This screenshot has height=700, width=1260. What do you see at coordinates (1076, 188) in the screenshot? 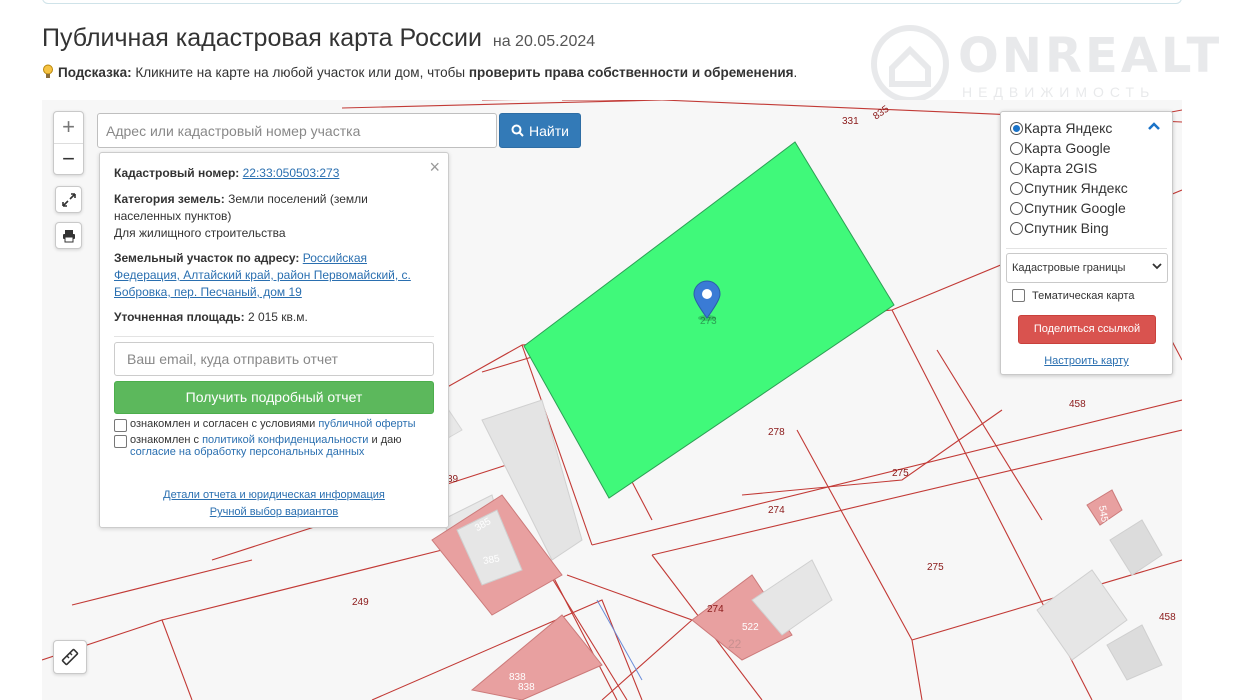
I see `layer-option-label: Спутник Яндекс` at bounding box center [1076, 188].